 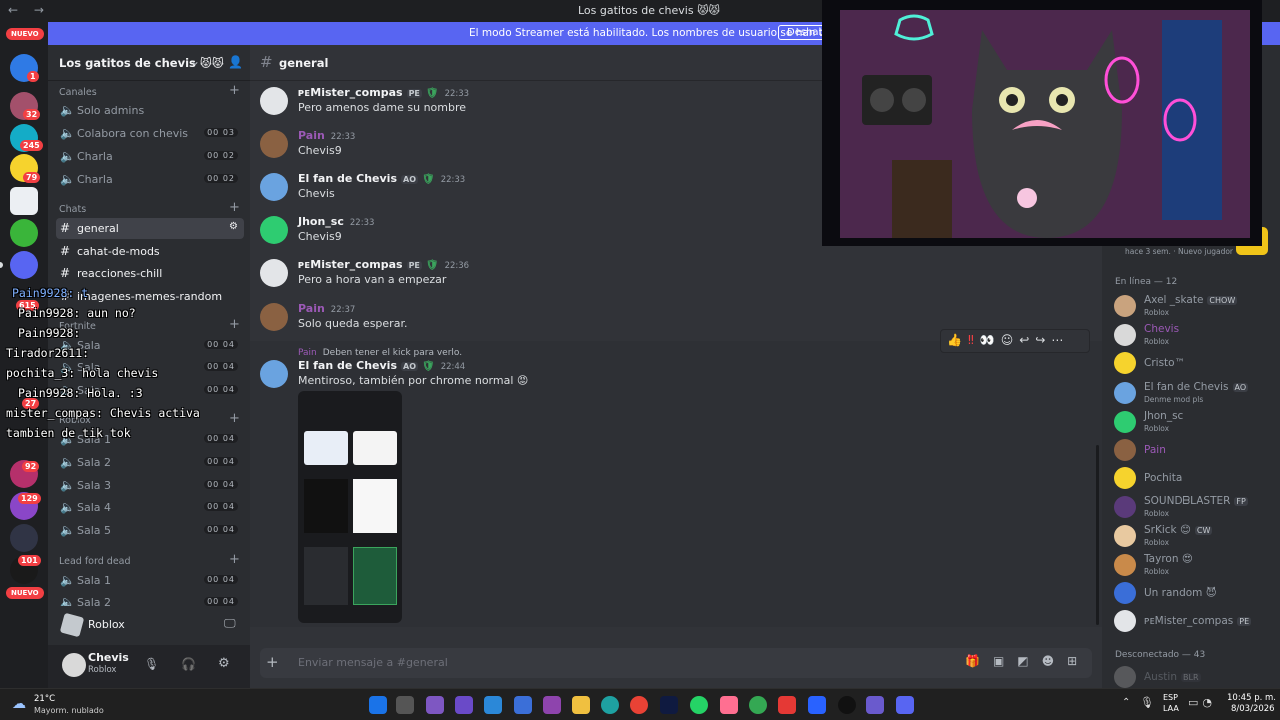 I want to click on scrollbar, so click(x=1097, y=535).